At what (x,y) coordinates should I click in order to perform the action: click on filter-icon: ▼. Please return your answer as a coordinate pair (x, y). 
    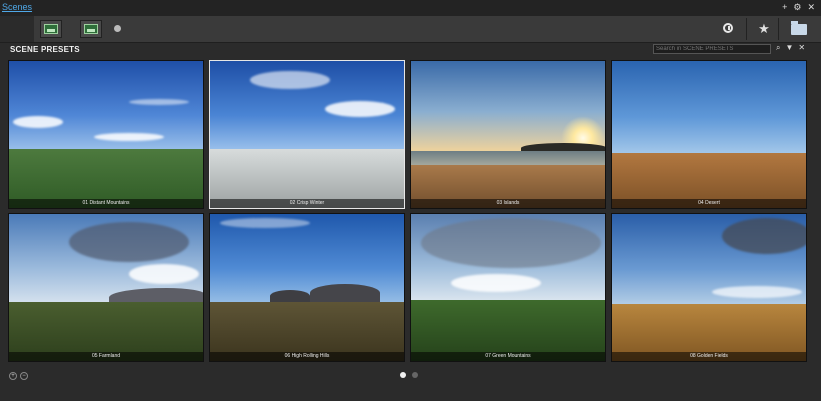
    Looking at the image, I should click on (789, 48).